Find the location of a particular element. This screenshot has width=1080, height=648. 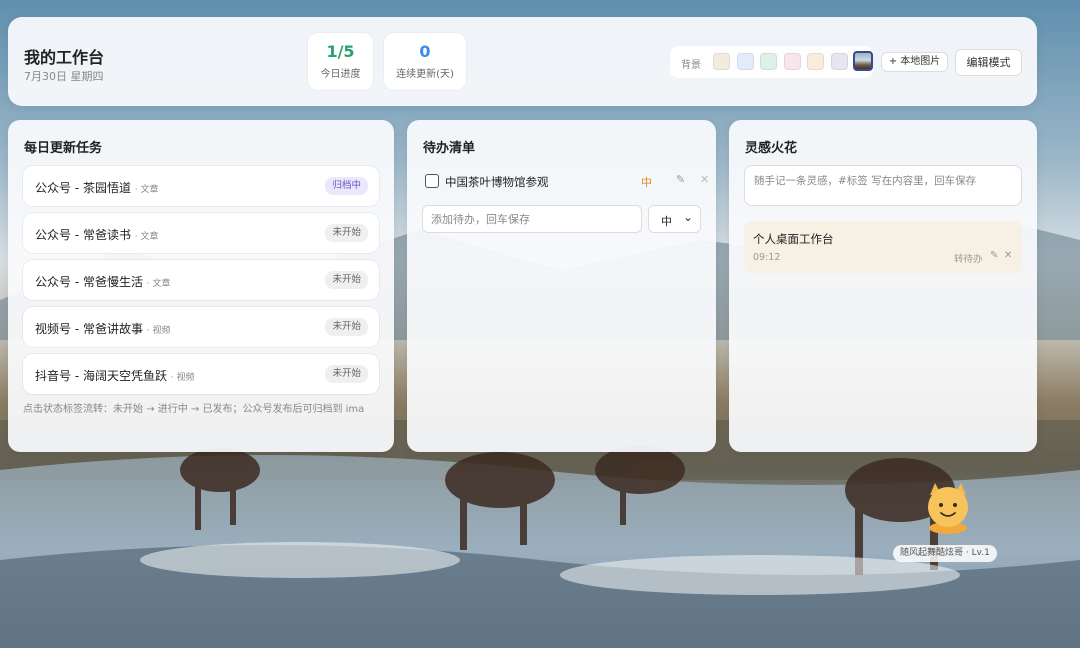

daily-tasks-title: 每日更新任务 is located at coordinates (63, 148).